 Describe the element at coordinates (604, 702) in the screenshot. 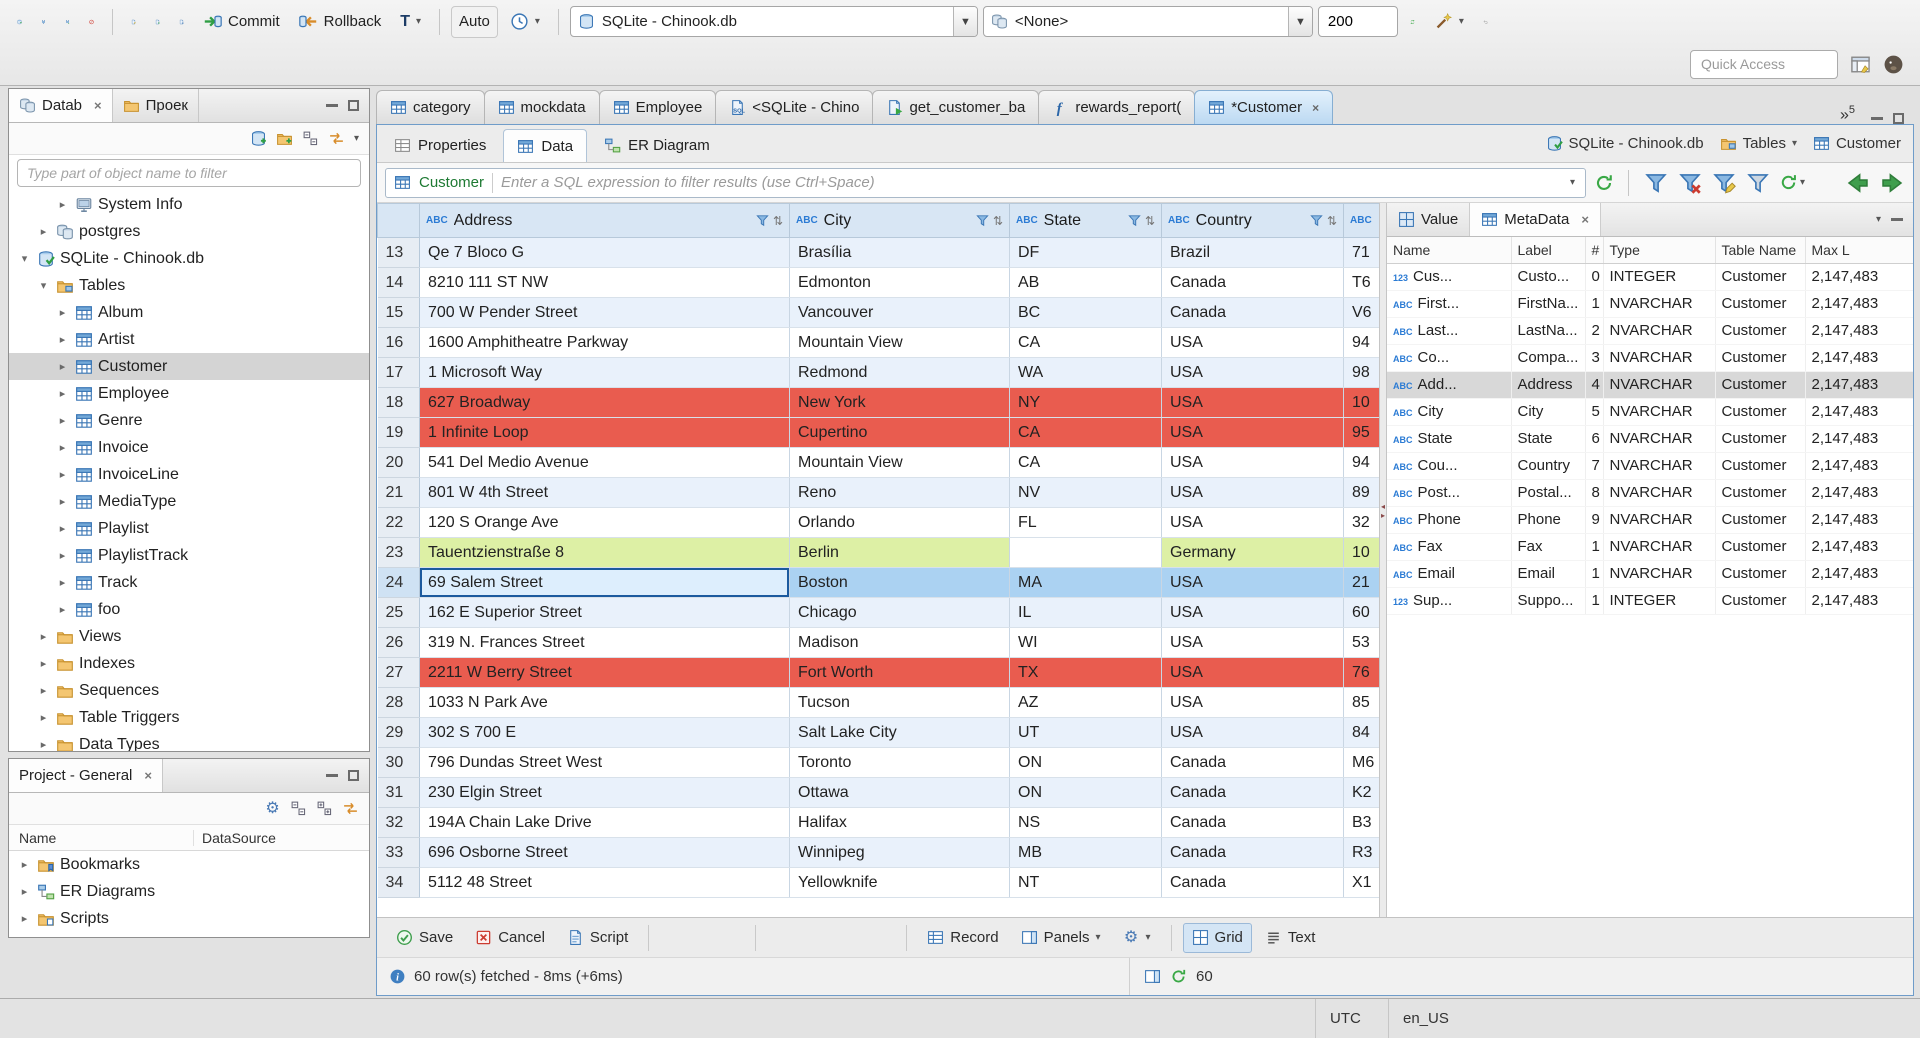

I see `grid-cell: 1033 N Park Ave` at that location.